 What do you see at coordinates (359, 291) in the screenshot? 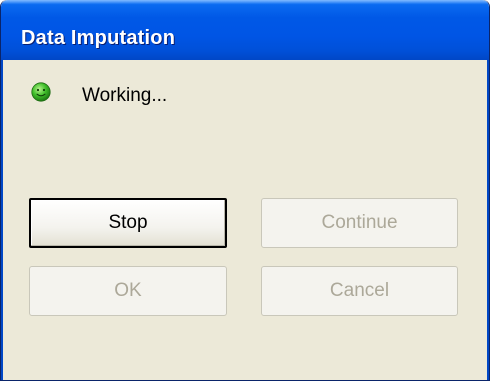
I see `cancel-button: Cancel` at bounding box center [359, 291].